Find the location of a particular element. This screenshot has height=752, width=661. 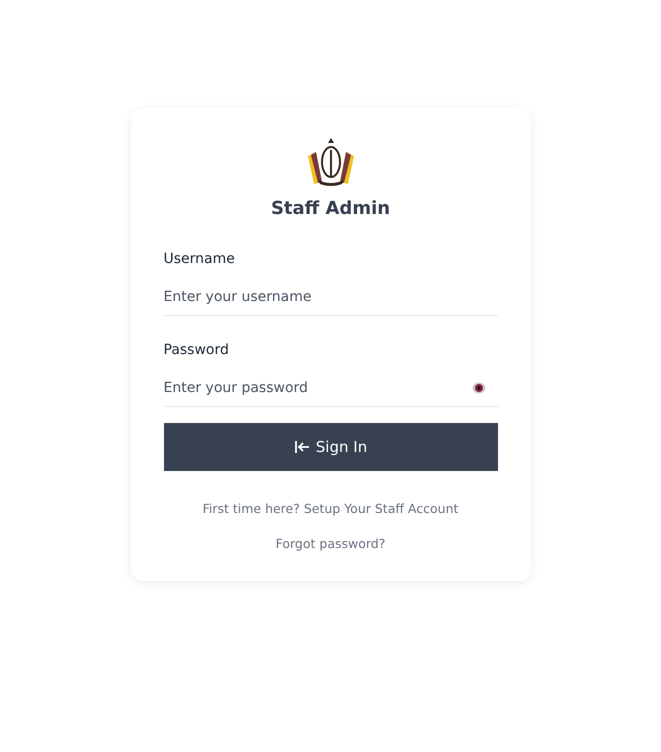

eye-icon is located at coordinates (479, 388).